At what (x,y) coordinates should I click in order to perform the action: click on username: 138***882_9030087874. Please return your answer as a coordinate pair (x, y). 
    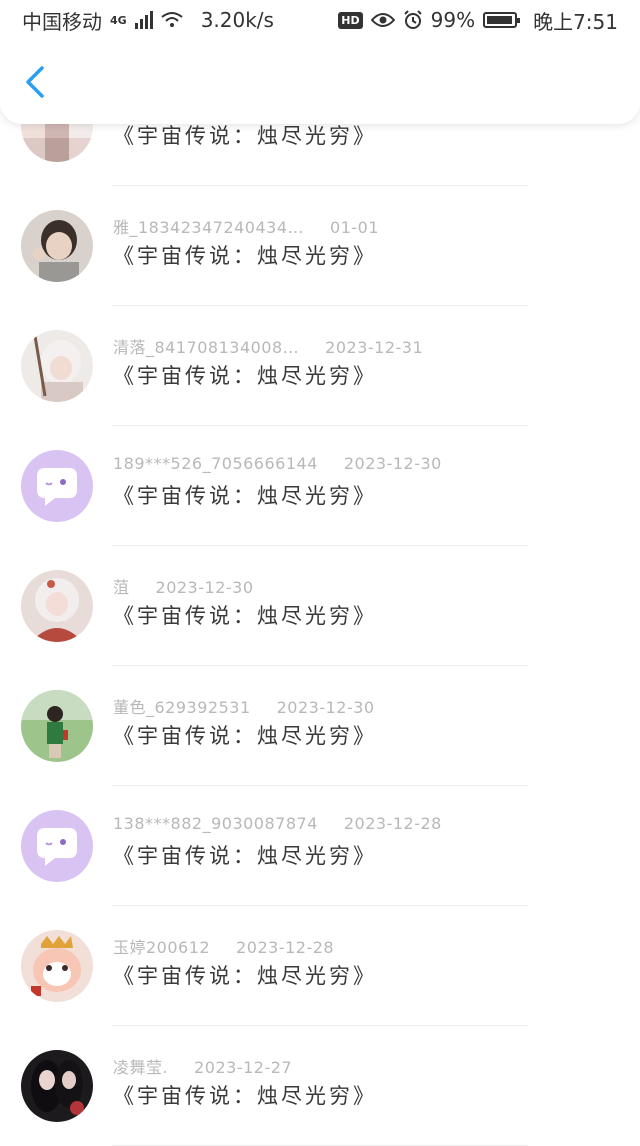
    Looking at the image, I should click on (215, 823).